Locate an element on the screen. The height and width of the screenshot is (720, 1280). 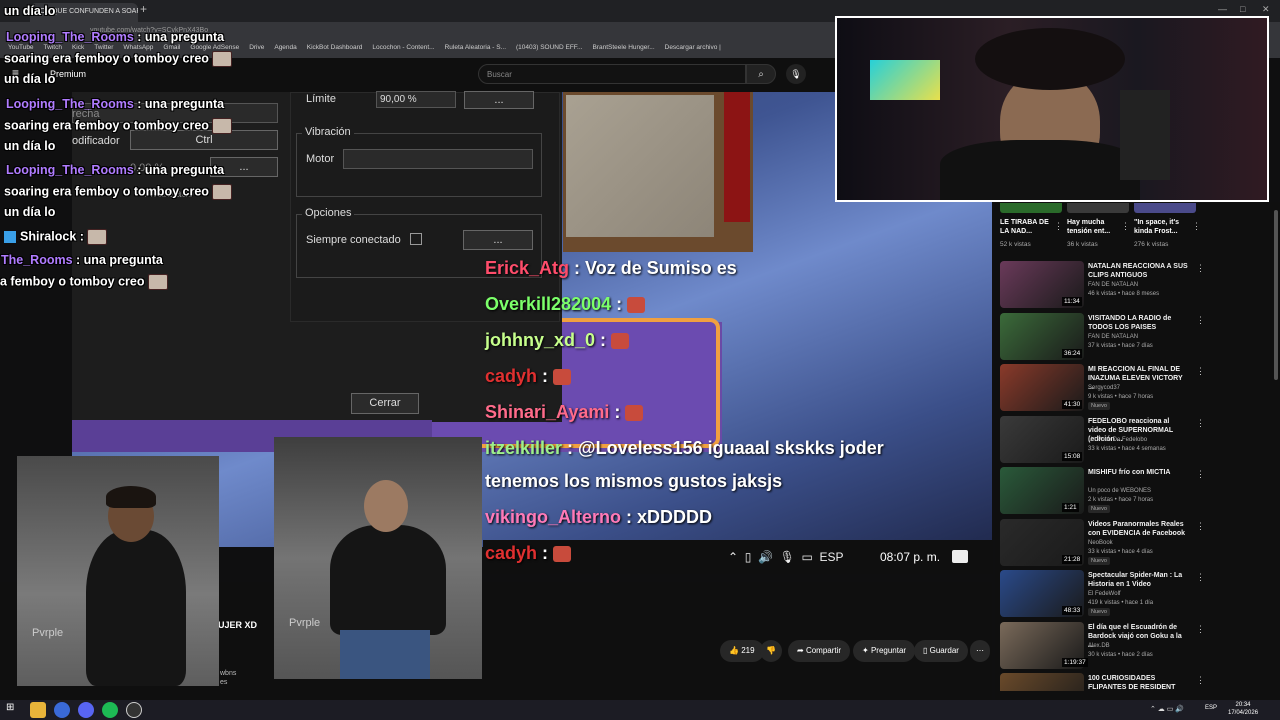
video-channel: Sergycod37 is located at coordinates (1104, 388).